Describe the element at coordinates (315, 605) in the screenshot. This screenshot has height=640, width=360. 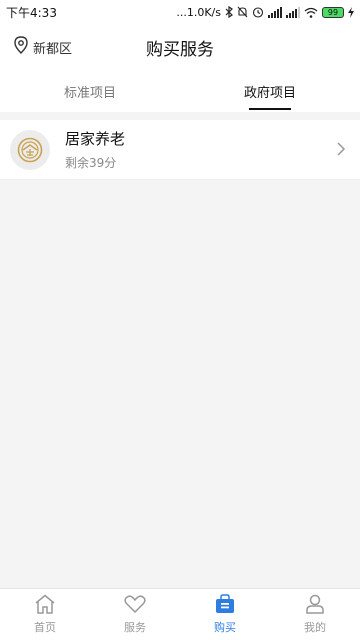
I see `user-icon` at that location.